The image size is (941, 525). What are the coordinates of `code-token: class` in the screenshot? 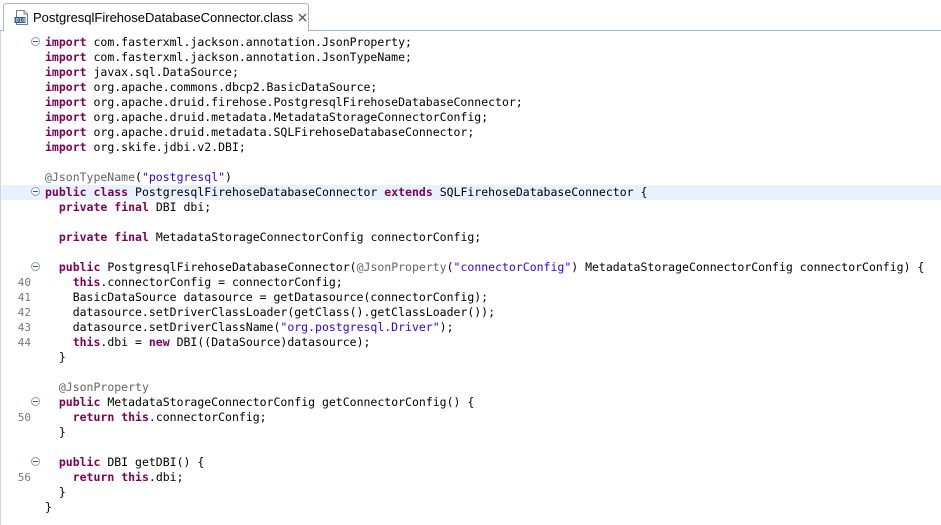 It's located at (111, 192).